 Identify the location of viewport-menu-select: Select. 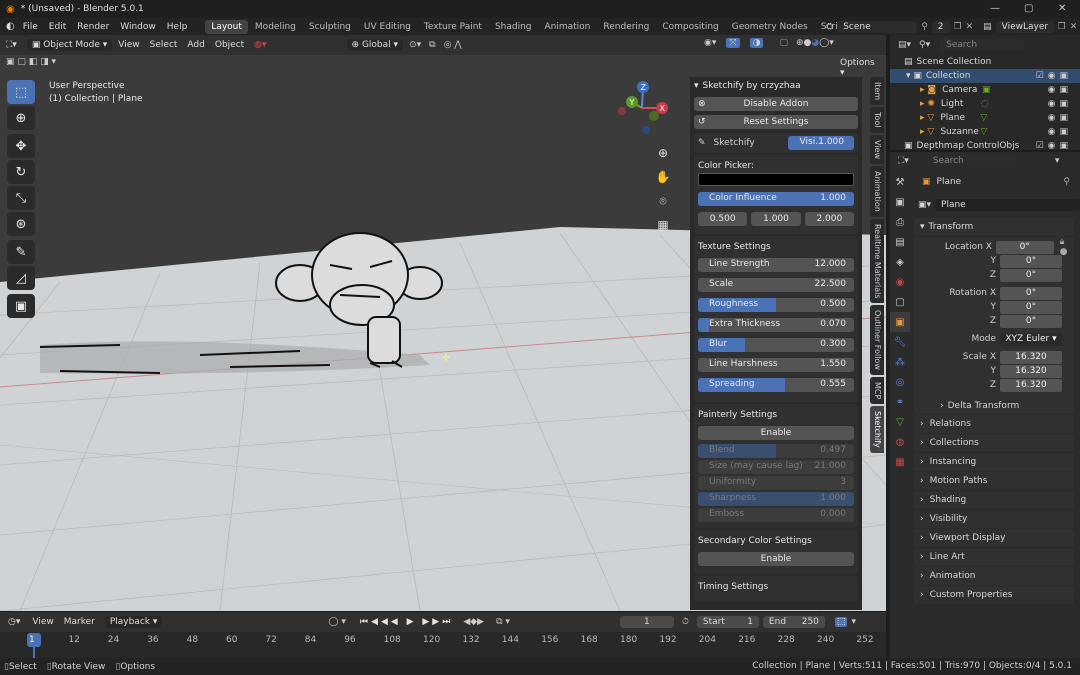
(164, 45).